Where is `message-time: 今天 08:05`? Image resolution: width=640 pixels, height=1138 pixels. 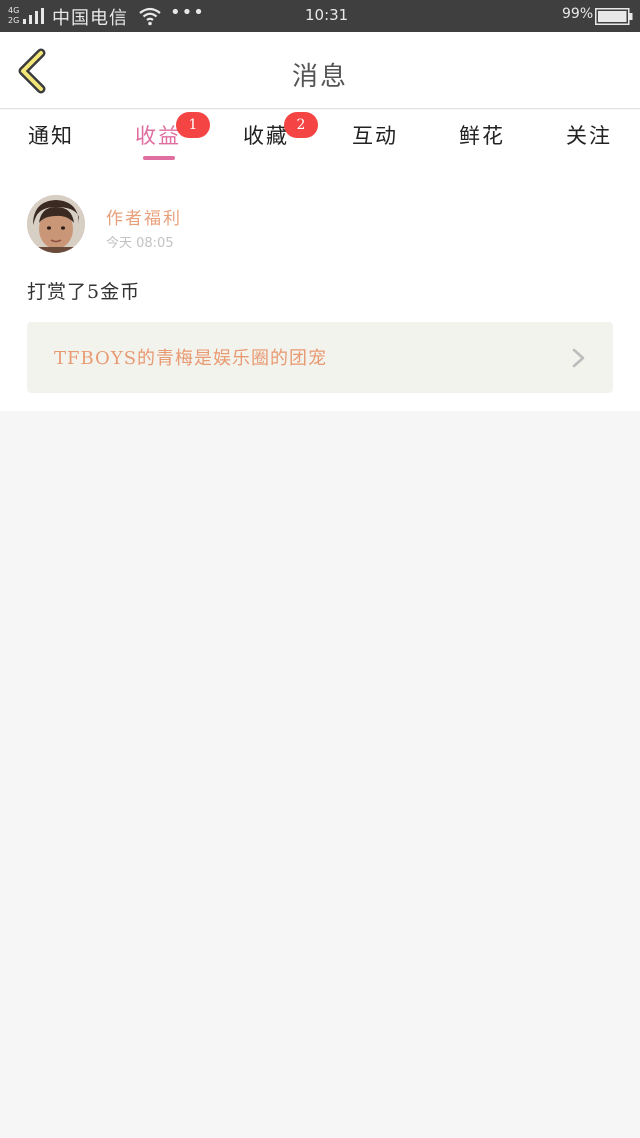
message-time: 今天 08:05 is located at coordinates (140, 243).